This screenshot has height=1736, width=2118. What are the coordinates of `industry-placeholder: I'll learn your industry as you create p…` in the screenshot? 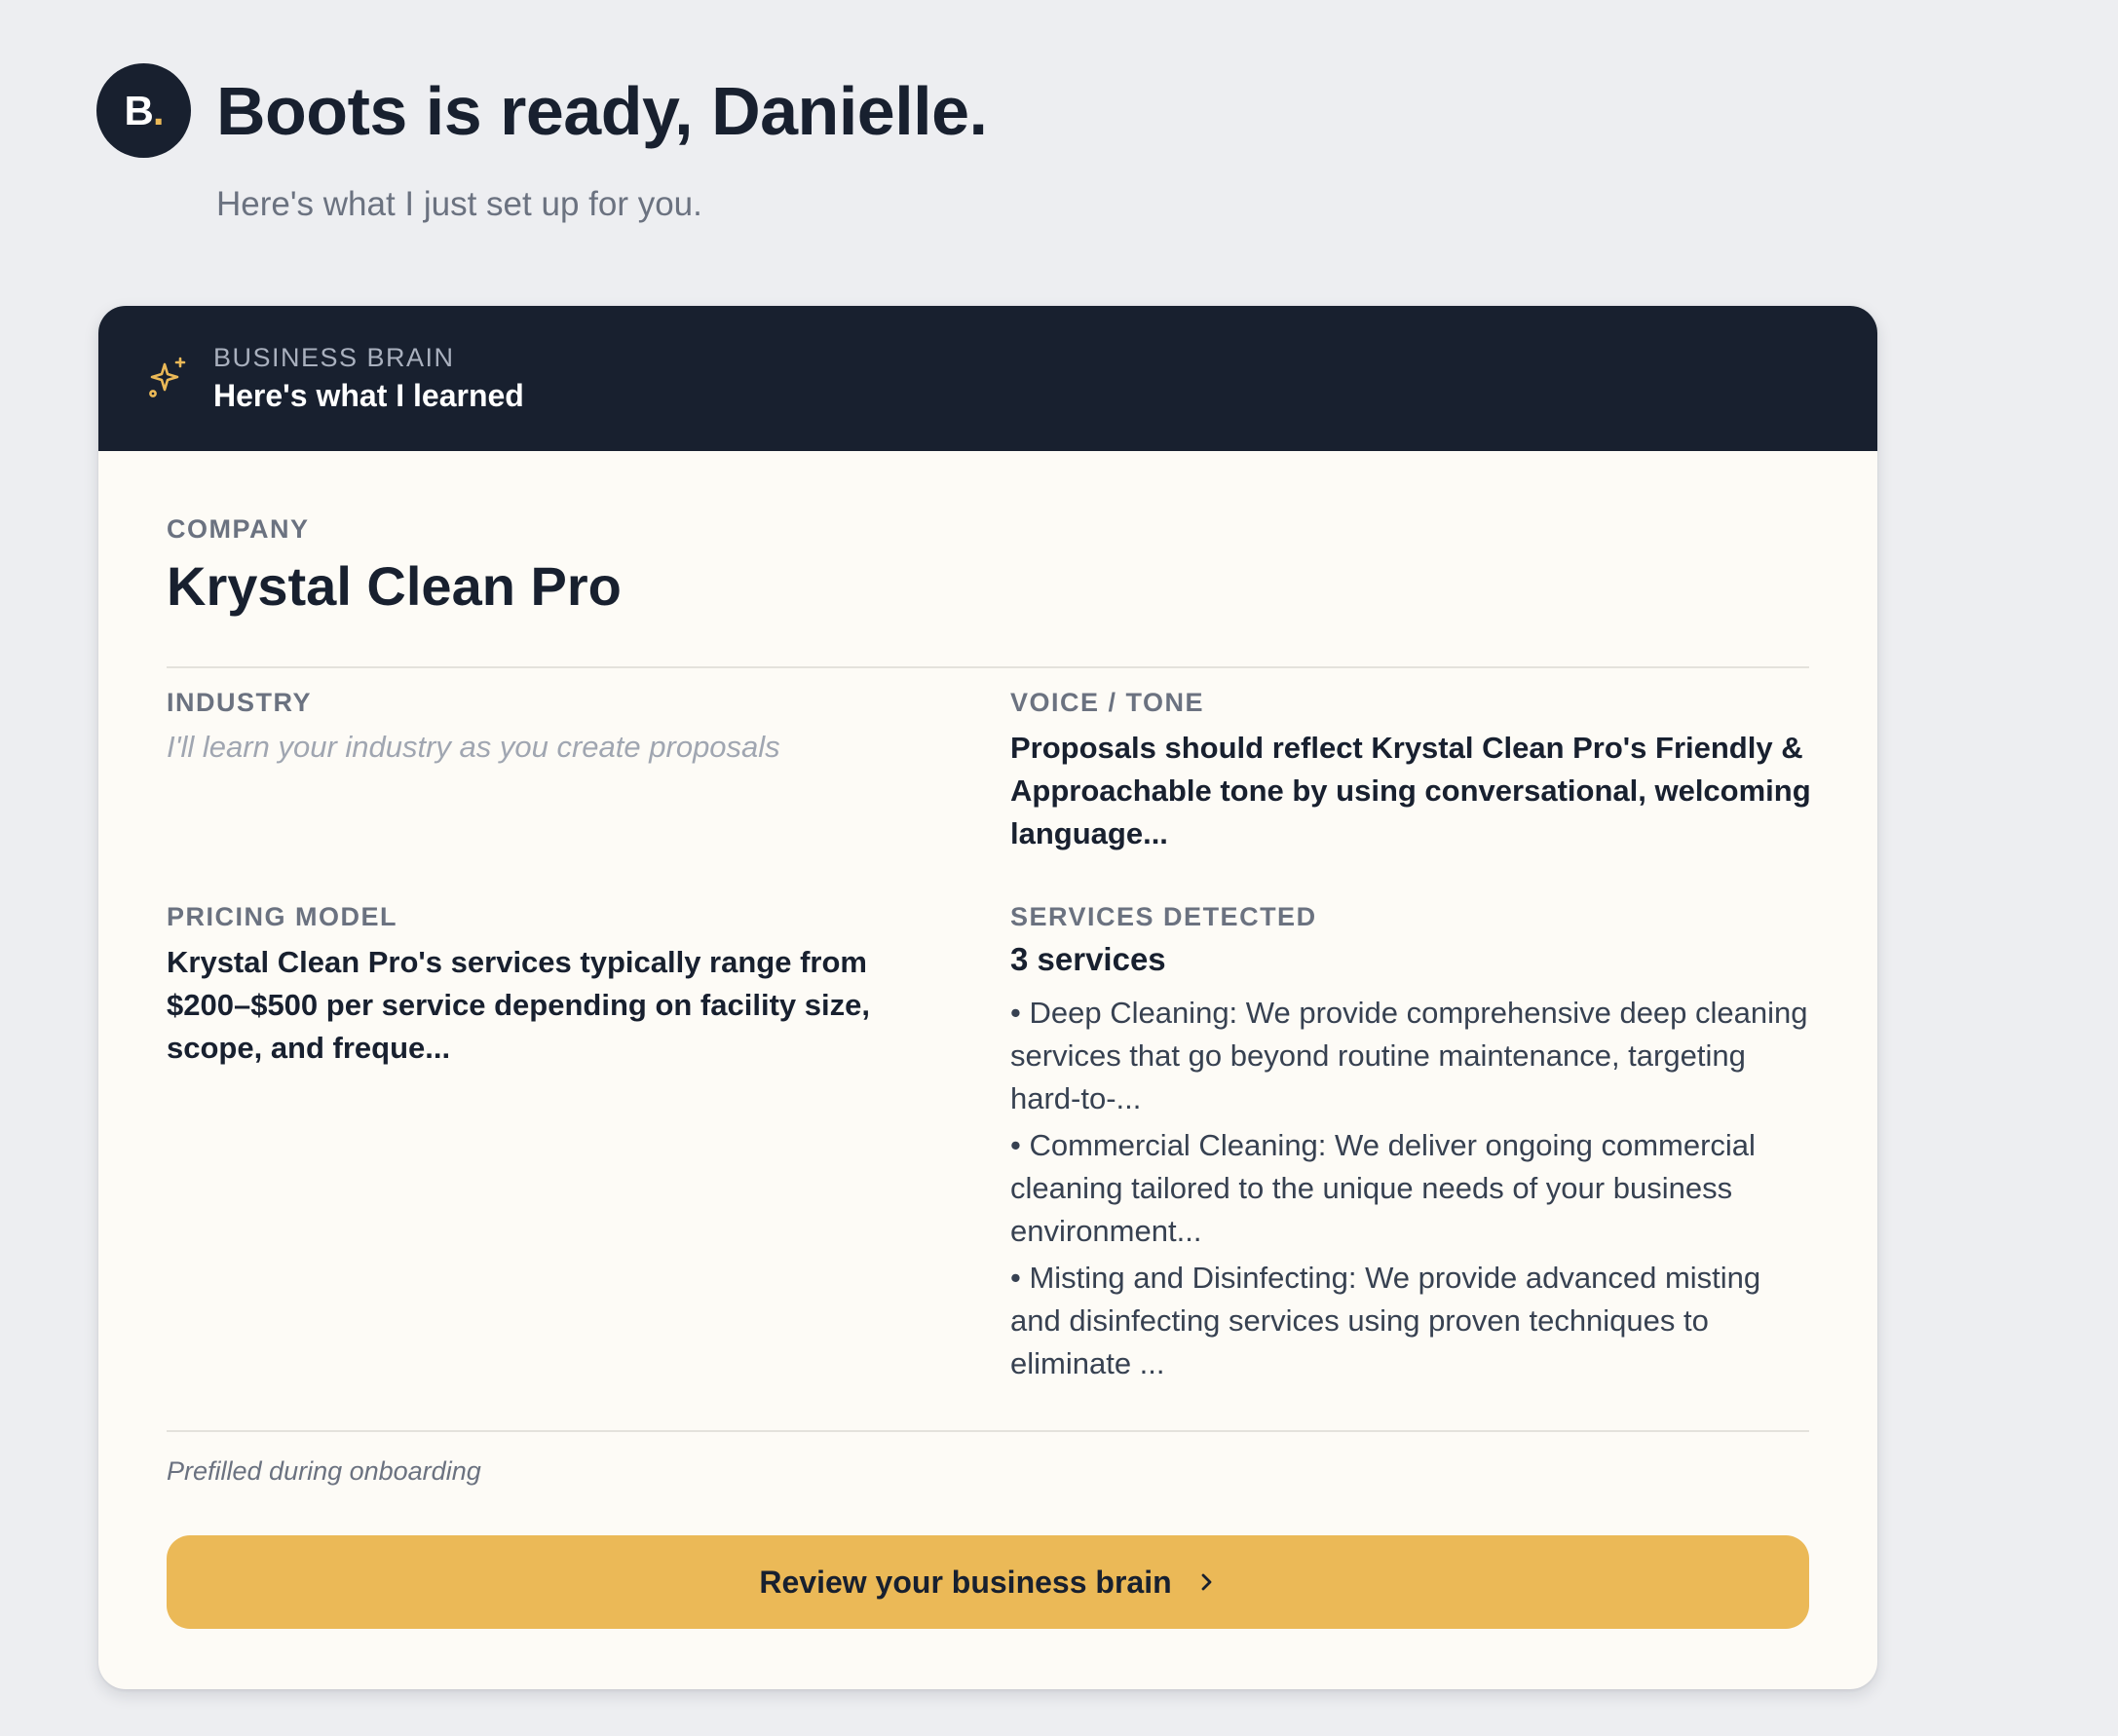 It's located at (474, 747).